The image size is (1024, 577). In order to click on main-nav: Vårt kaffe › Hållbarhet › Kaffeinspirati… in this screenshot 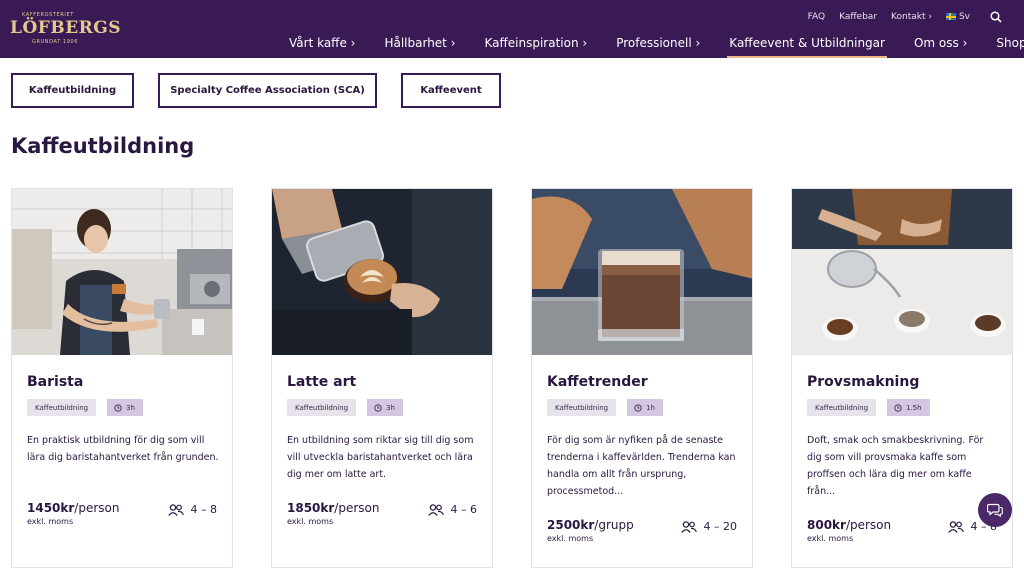, I will do `click(656, 47)`.